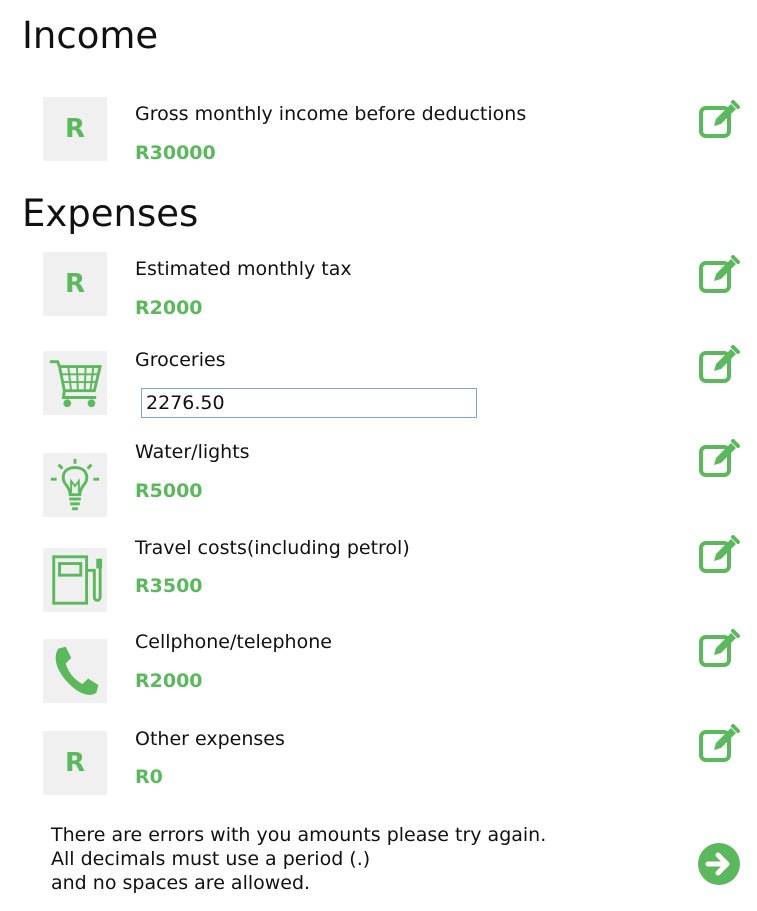 Image resolution: width=757 pixels, height=911 pixels. What do you see at coordinates (75, 383) in the screenshot?
I see `shopping-cart-icon` at bounding box center [75, 383].